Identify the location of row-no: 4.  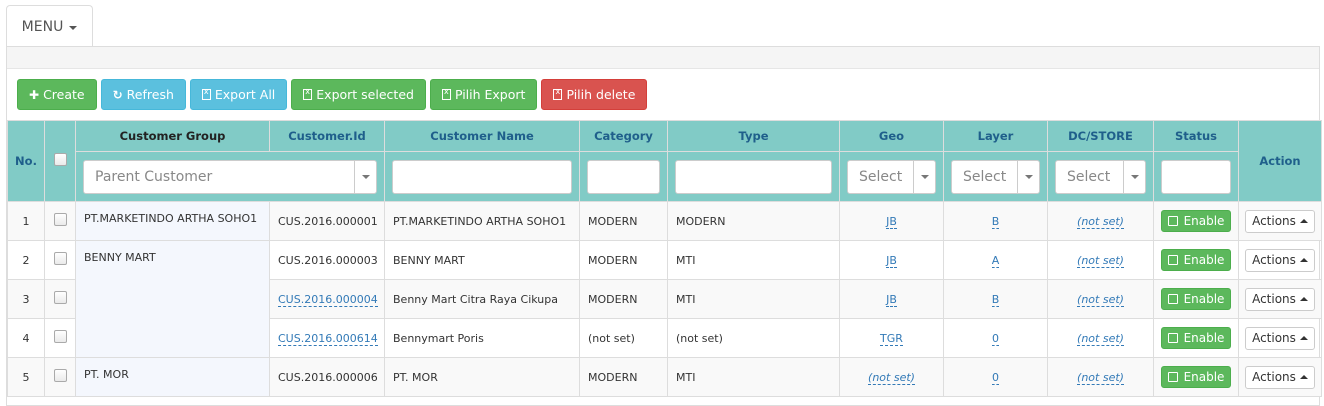
(26, 338).